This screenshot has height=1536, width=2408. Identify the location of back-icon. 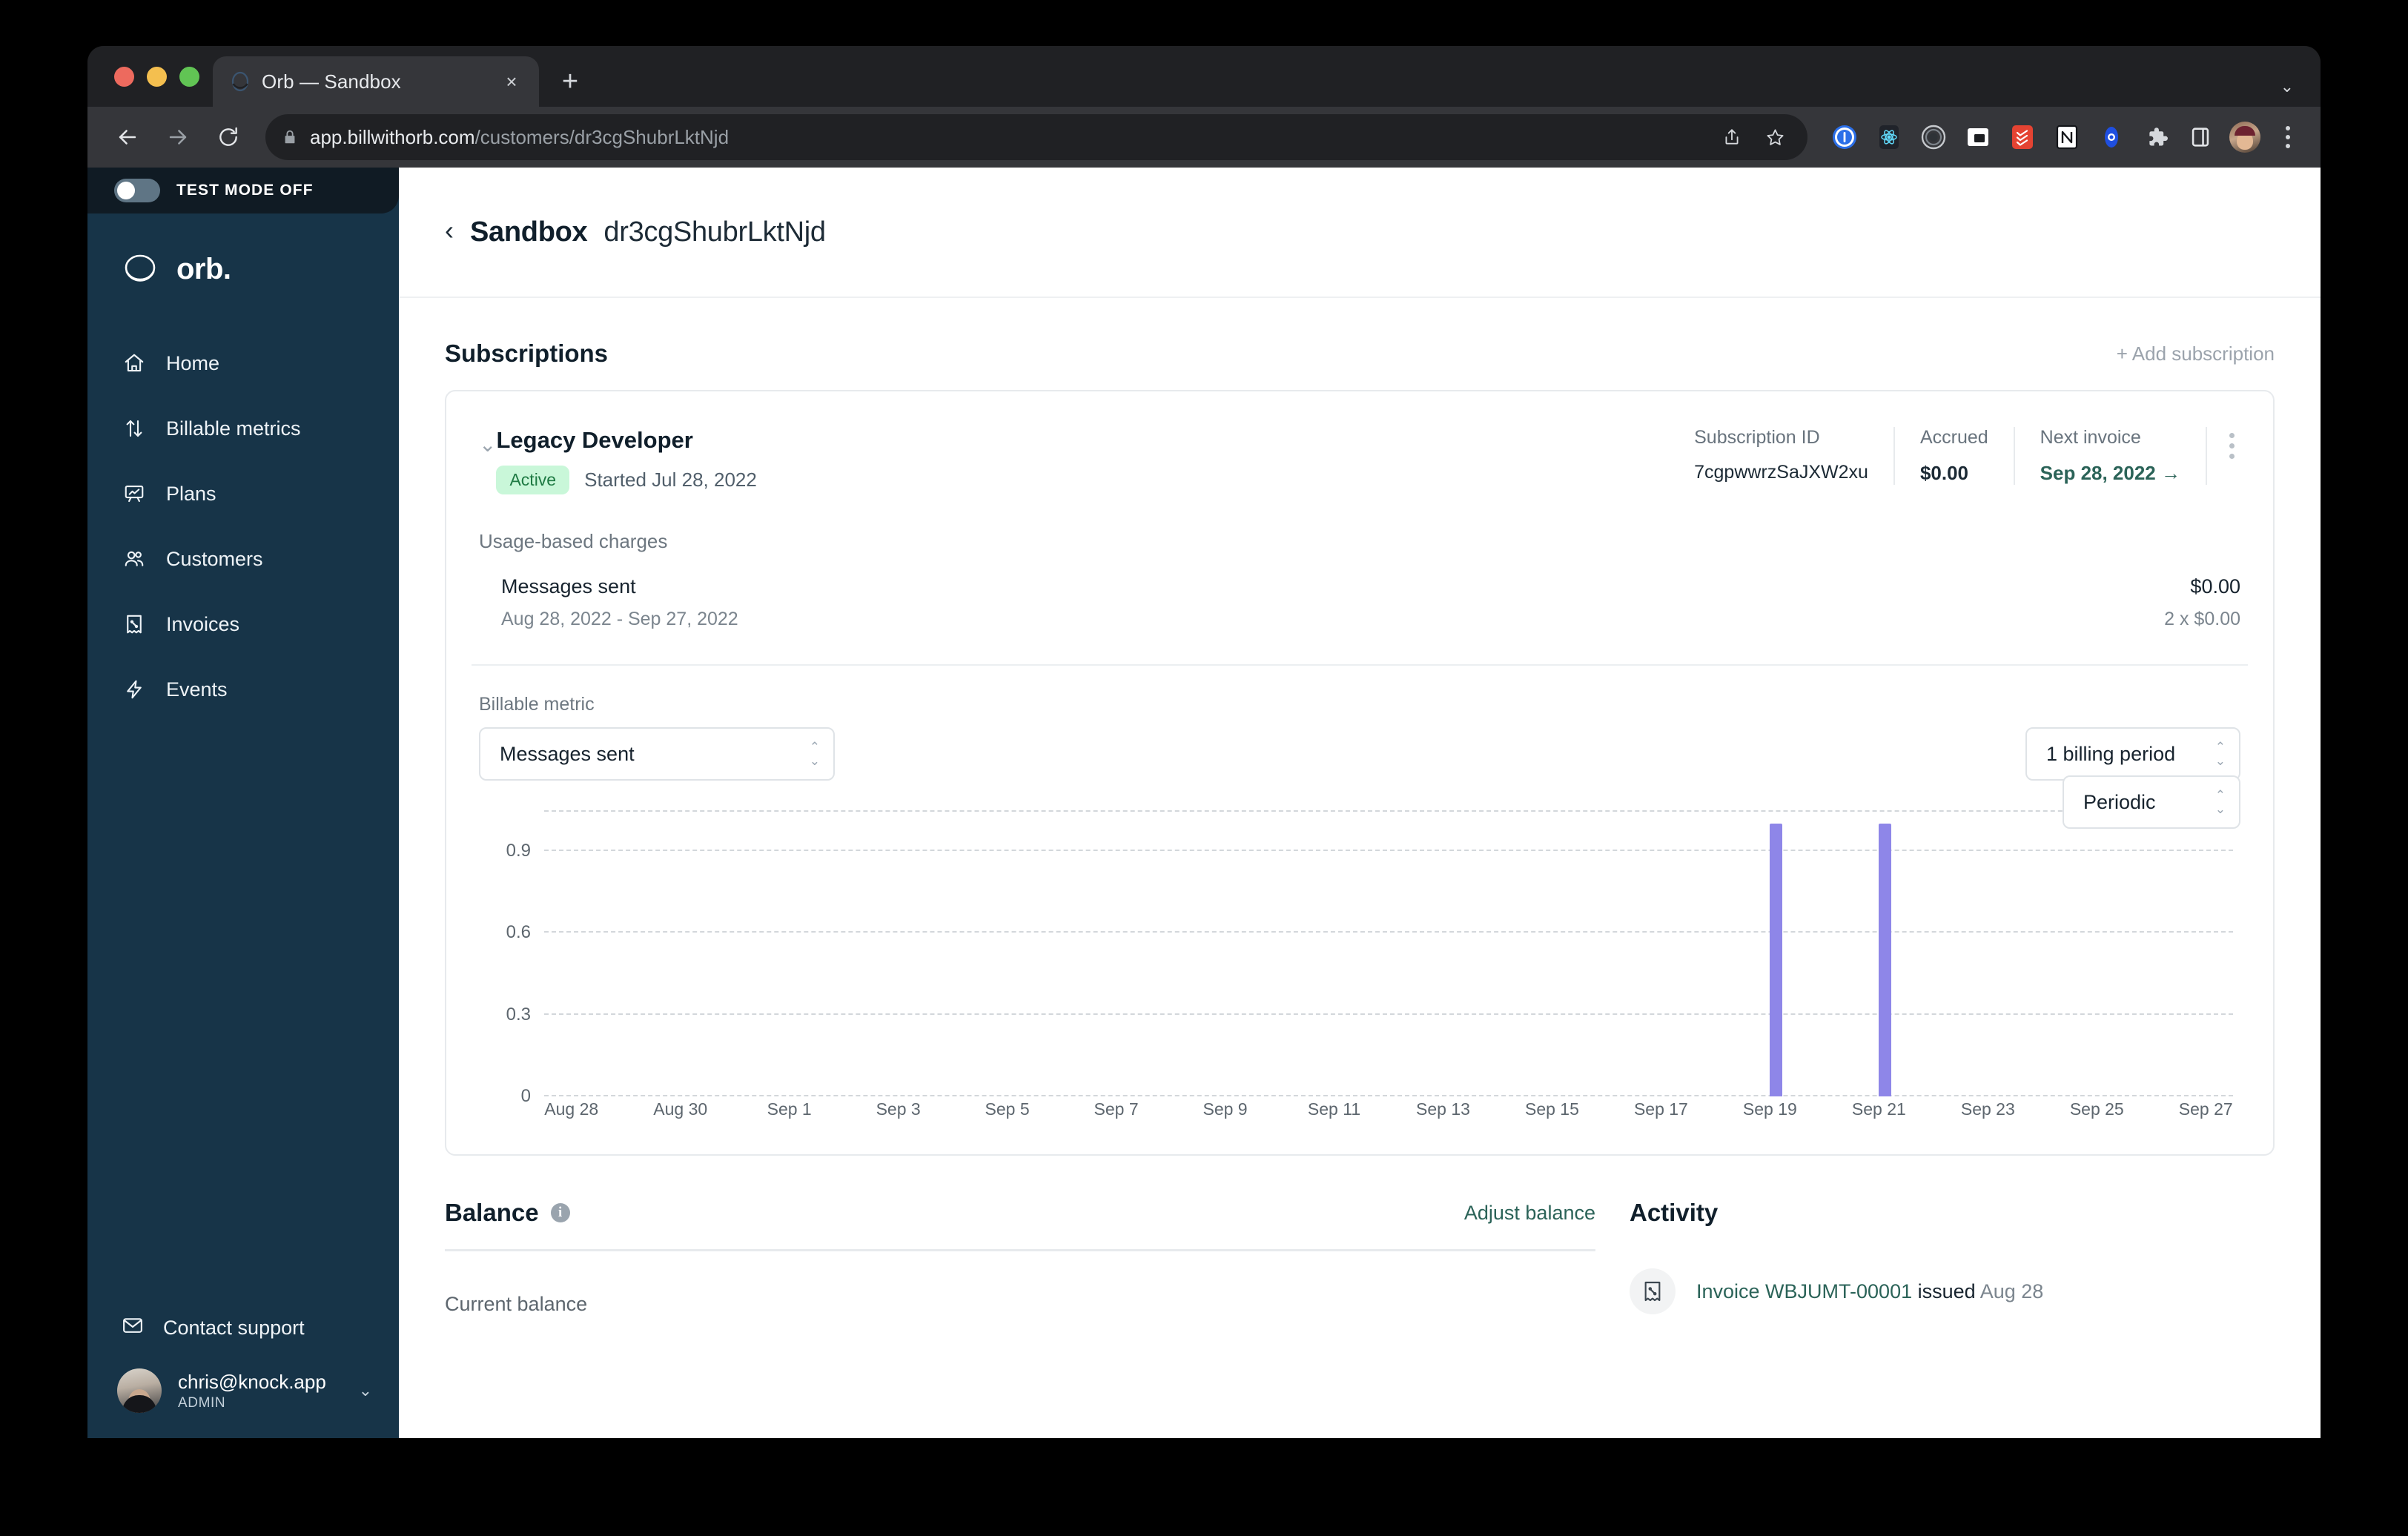
(128, 137).